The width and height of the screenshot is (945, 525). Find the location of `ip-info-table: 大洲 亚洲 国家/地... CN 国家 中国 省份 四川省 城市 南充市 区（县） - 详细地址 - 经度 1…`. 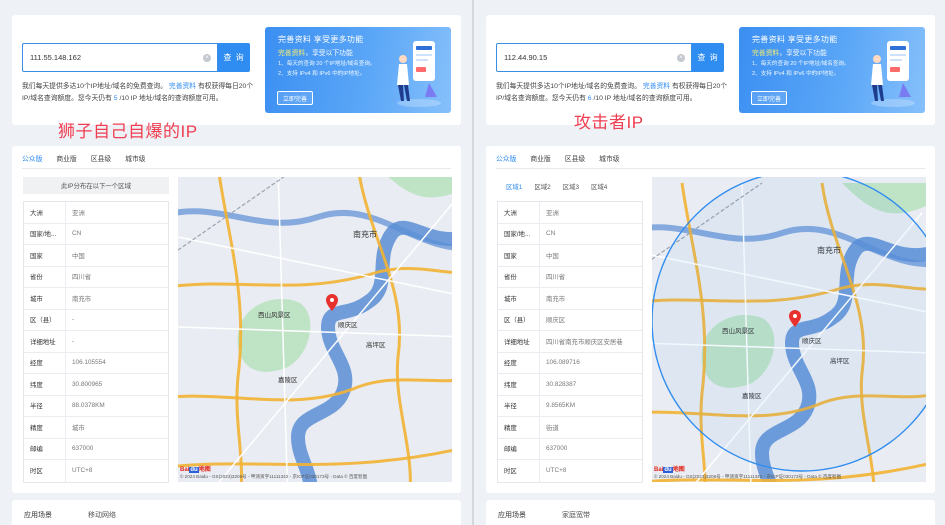

ip-info-table: 大洲 亚洲 国家/地... CN 国家 中国 省份 四川省 城市 南充市 区（县） - 详细地址 - 经度 1… is located at coordinates (96, 342).